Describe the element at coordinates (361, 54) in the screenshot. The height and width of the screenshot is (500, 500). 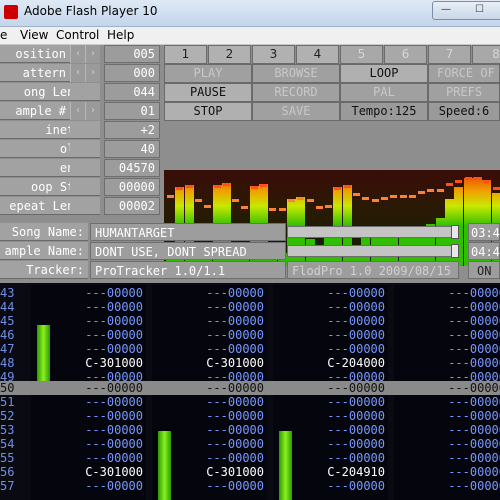
I see `channel-button: 5` at that location.